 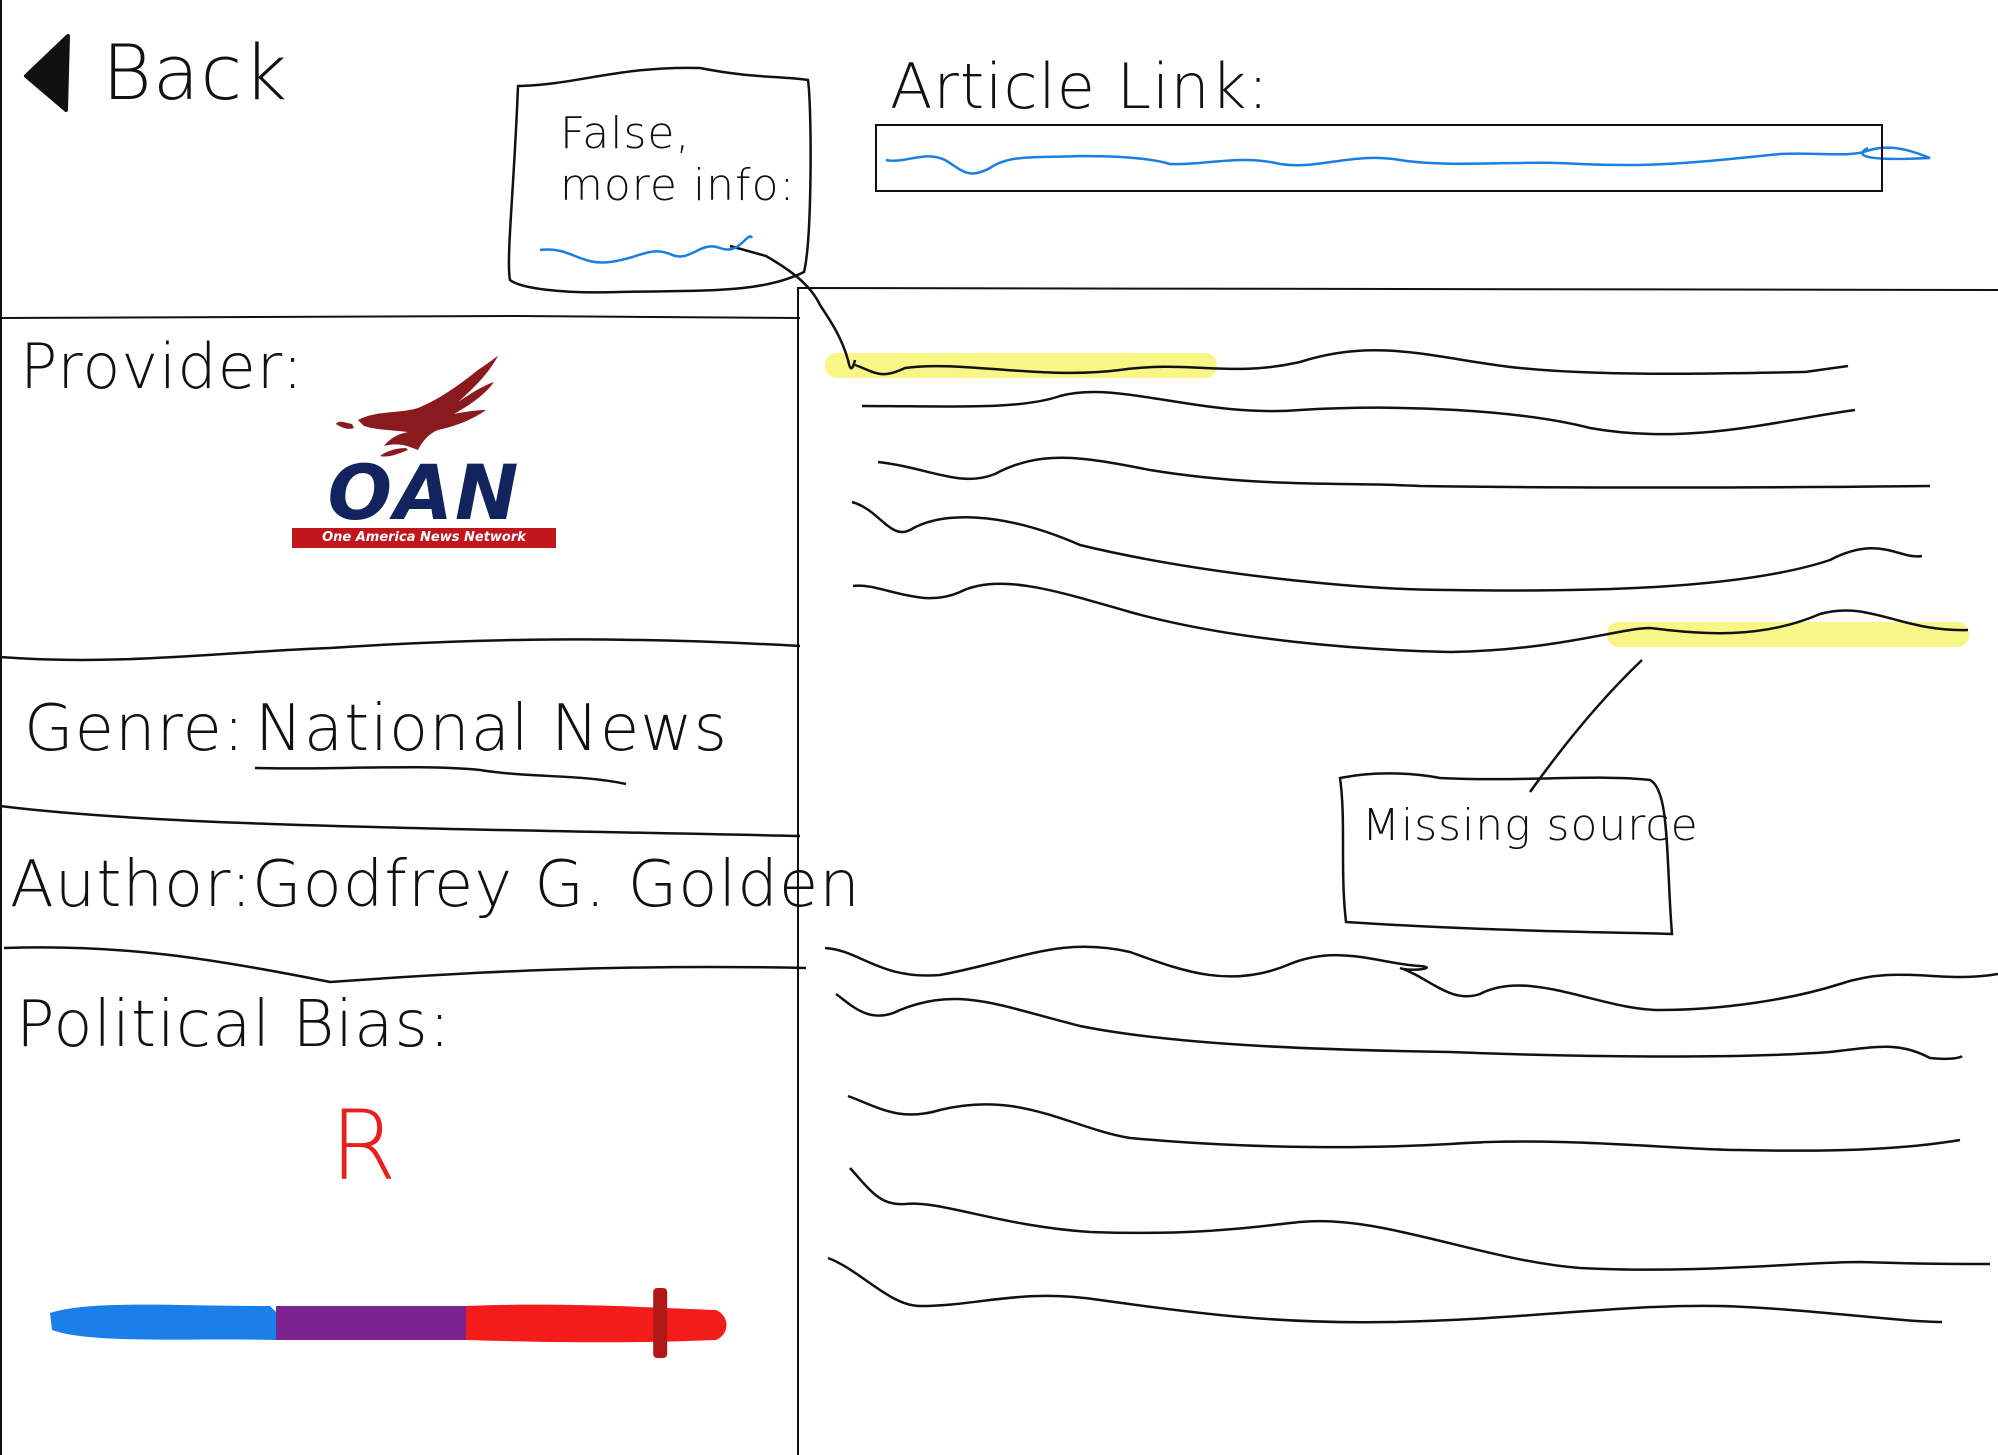 What do you see at coordinates (371, 1323) in the screenshot?
I see `bias-scale-center` at bounding box center [371, 1323].